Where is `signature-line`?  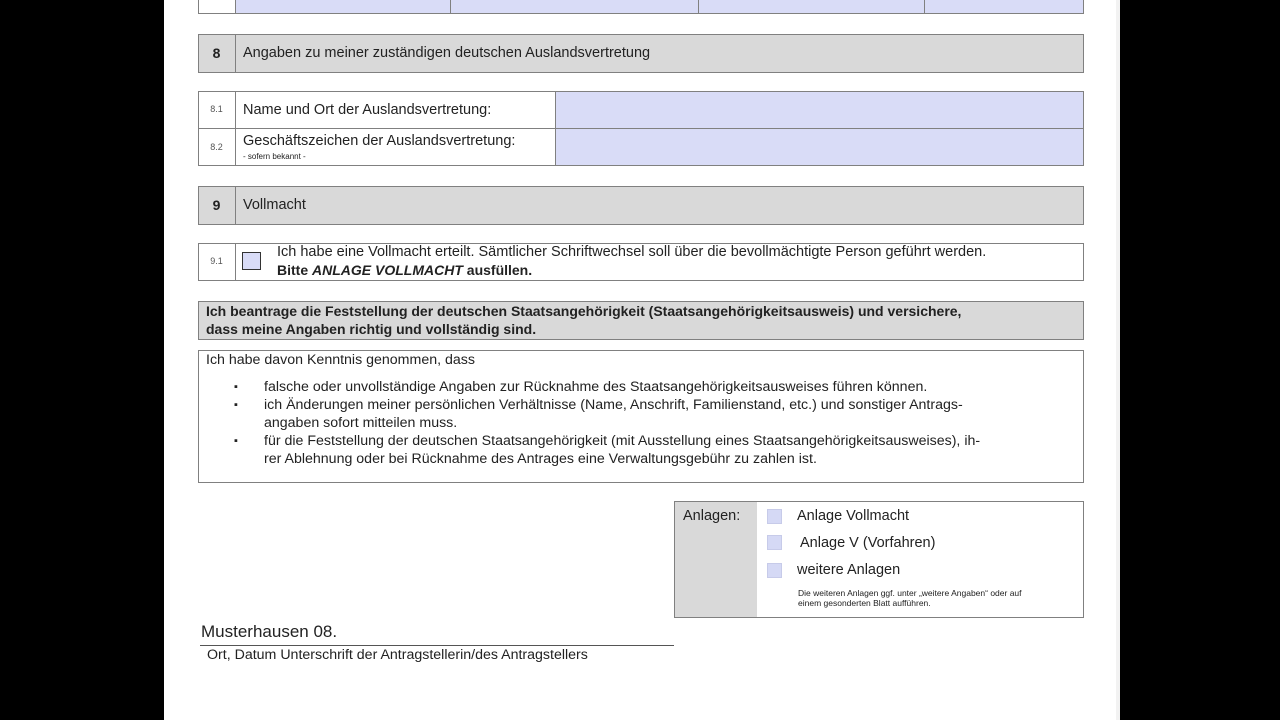
signature-line is located at coordinates (437, 645).